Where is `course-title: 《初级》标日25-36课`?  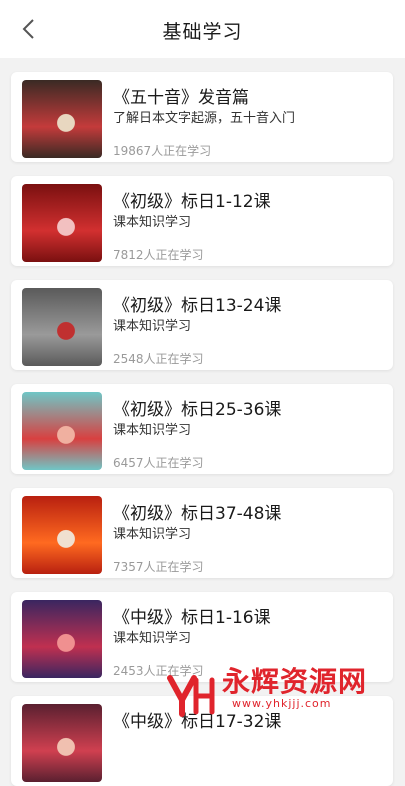 course-title: 《初级》标日25-36课 is located at coordinates (197, 410).